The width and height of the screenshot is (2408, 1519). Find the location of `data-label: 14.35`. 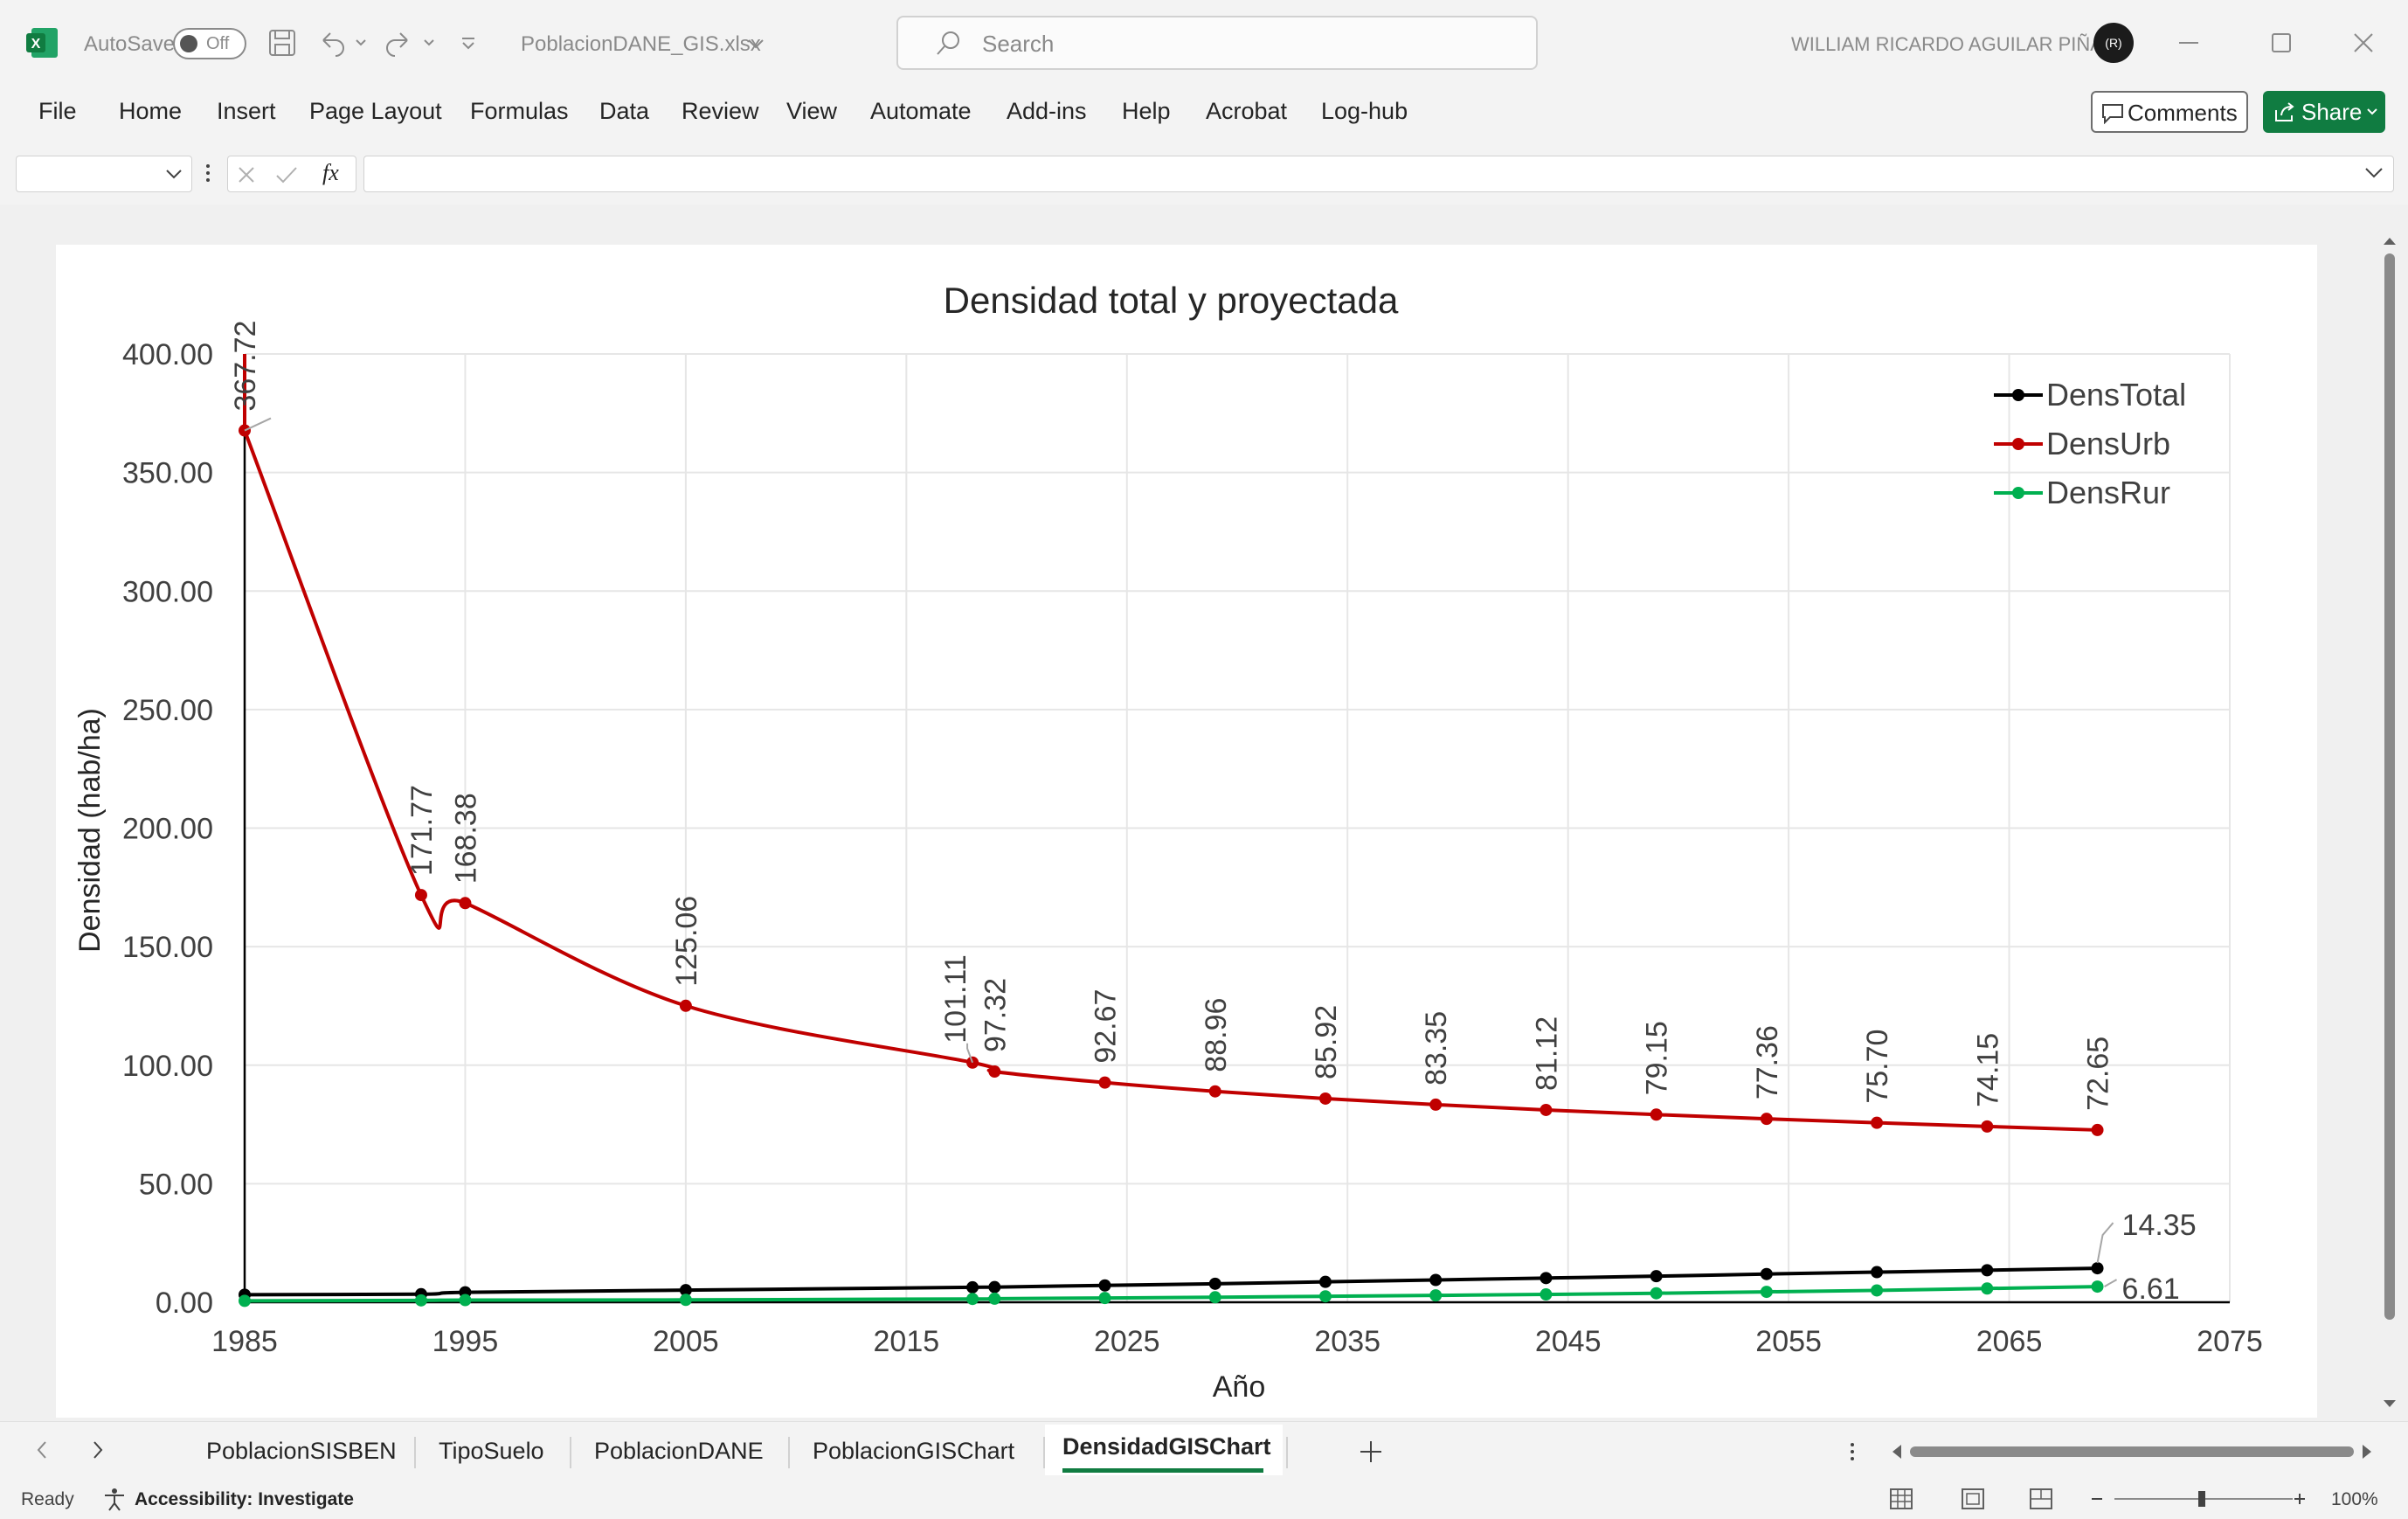

data-label: 14.35 is located at coordinates (2159, 1225).